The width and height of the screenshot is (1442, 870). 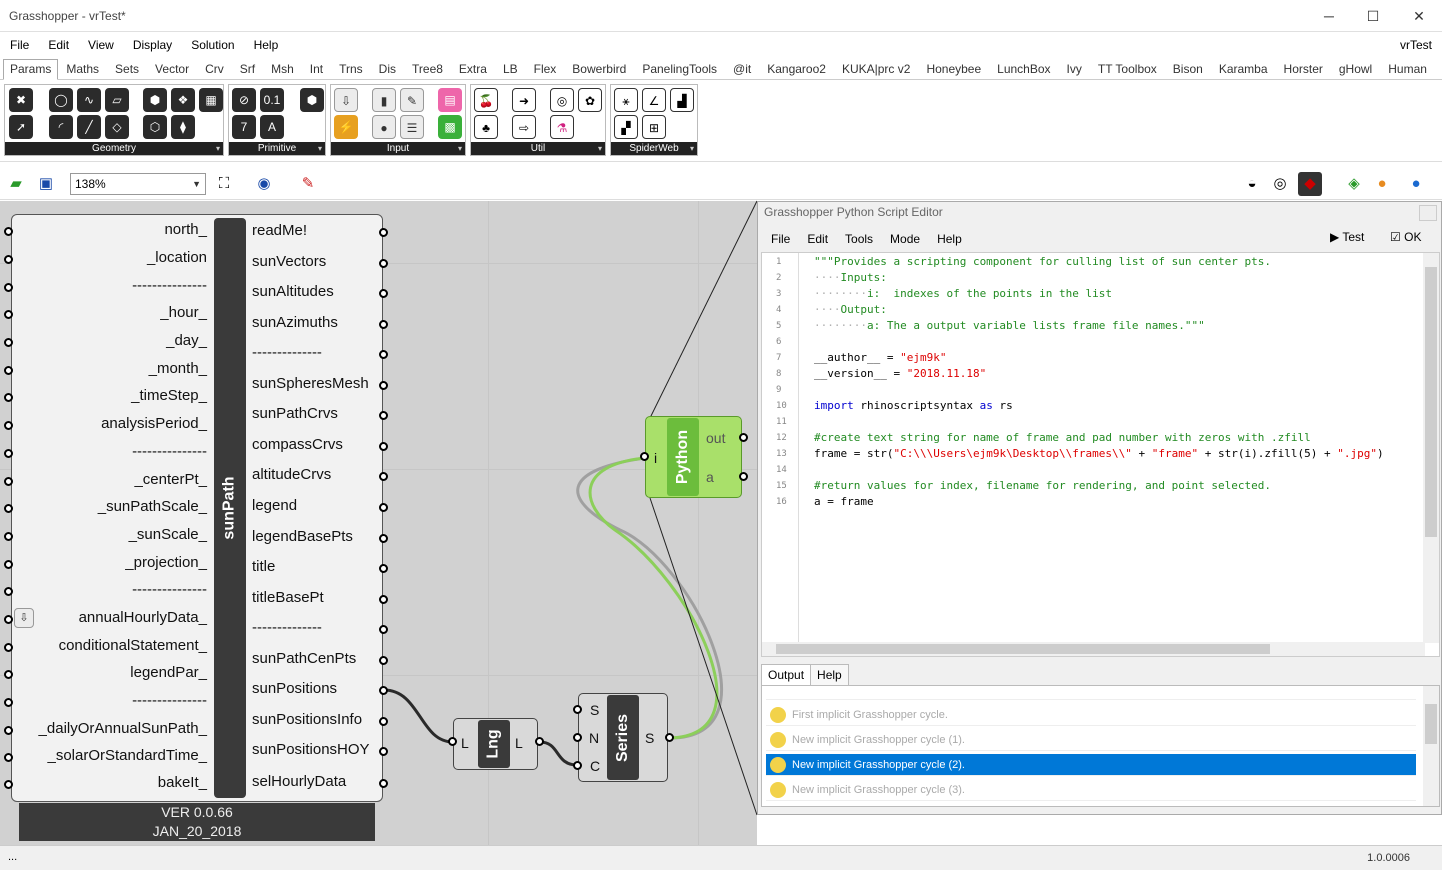 What do you see at coordinates (1416, 45) in the screenshot?
I see `document-name: vrTest` at bounding box center [1416, 45].